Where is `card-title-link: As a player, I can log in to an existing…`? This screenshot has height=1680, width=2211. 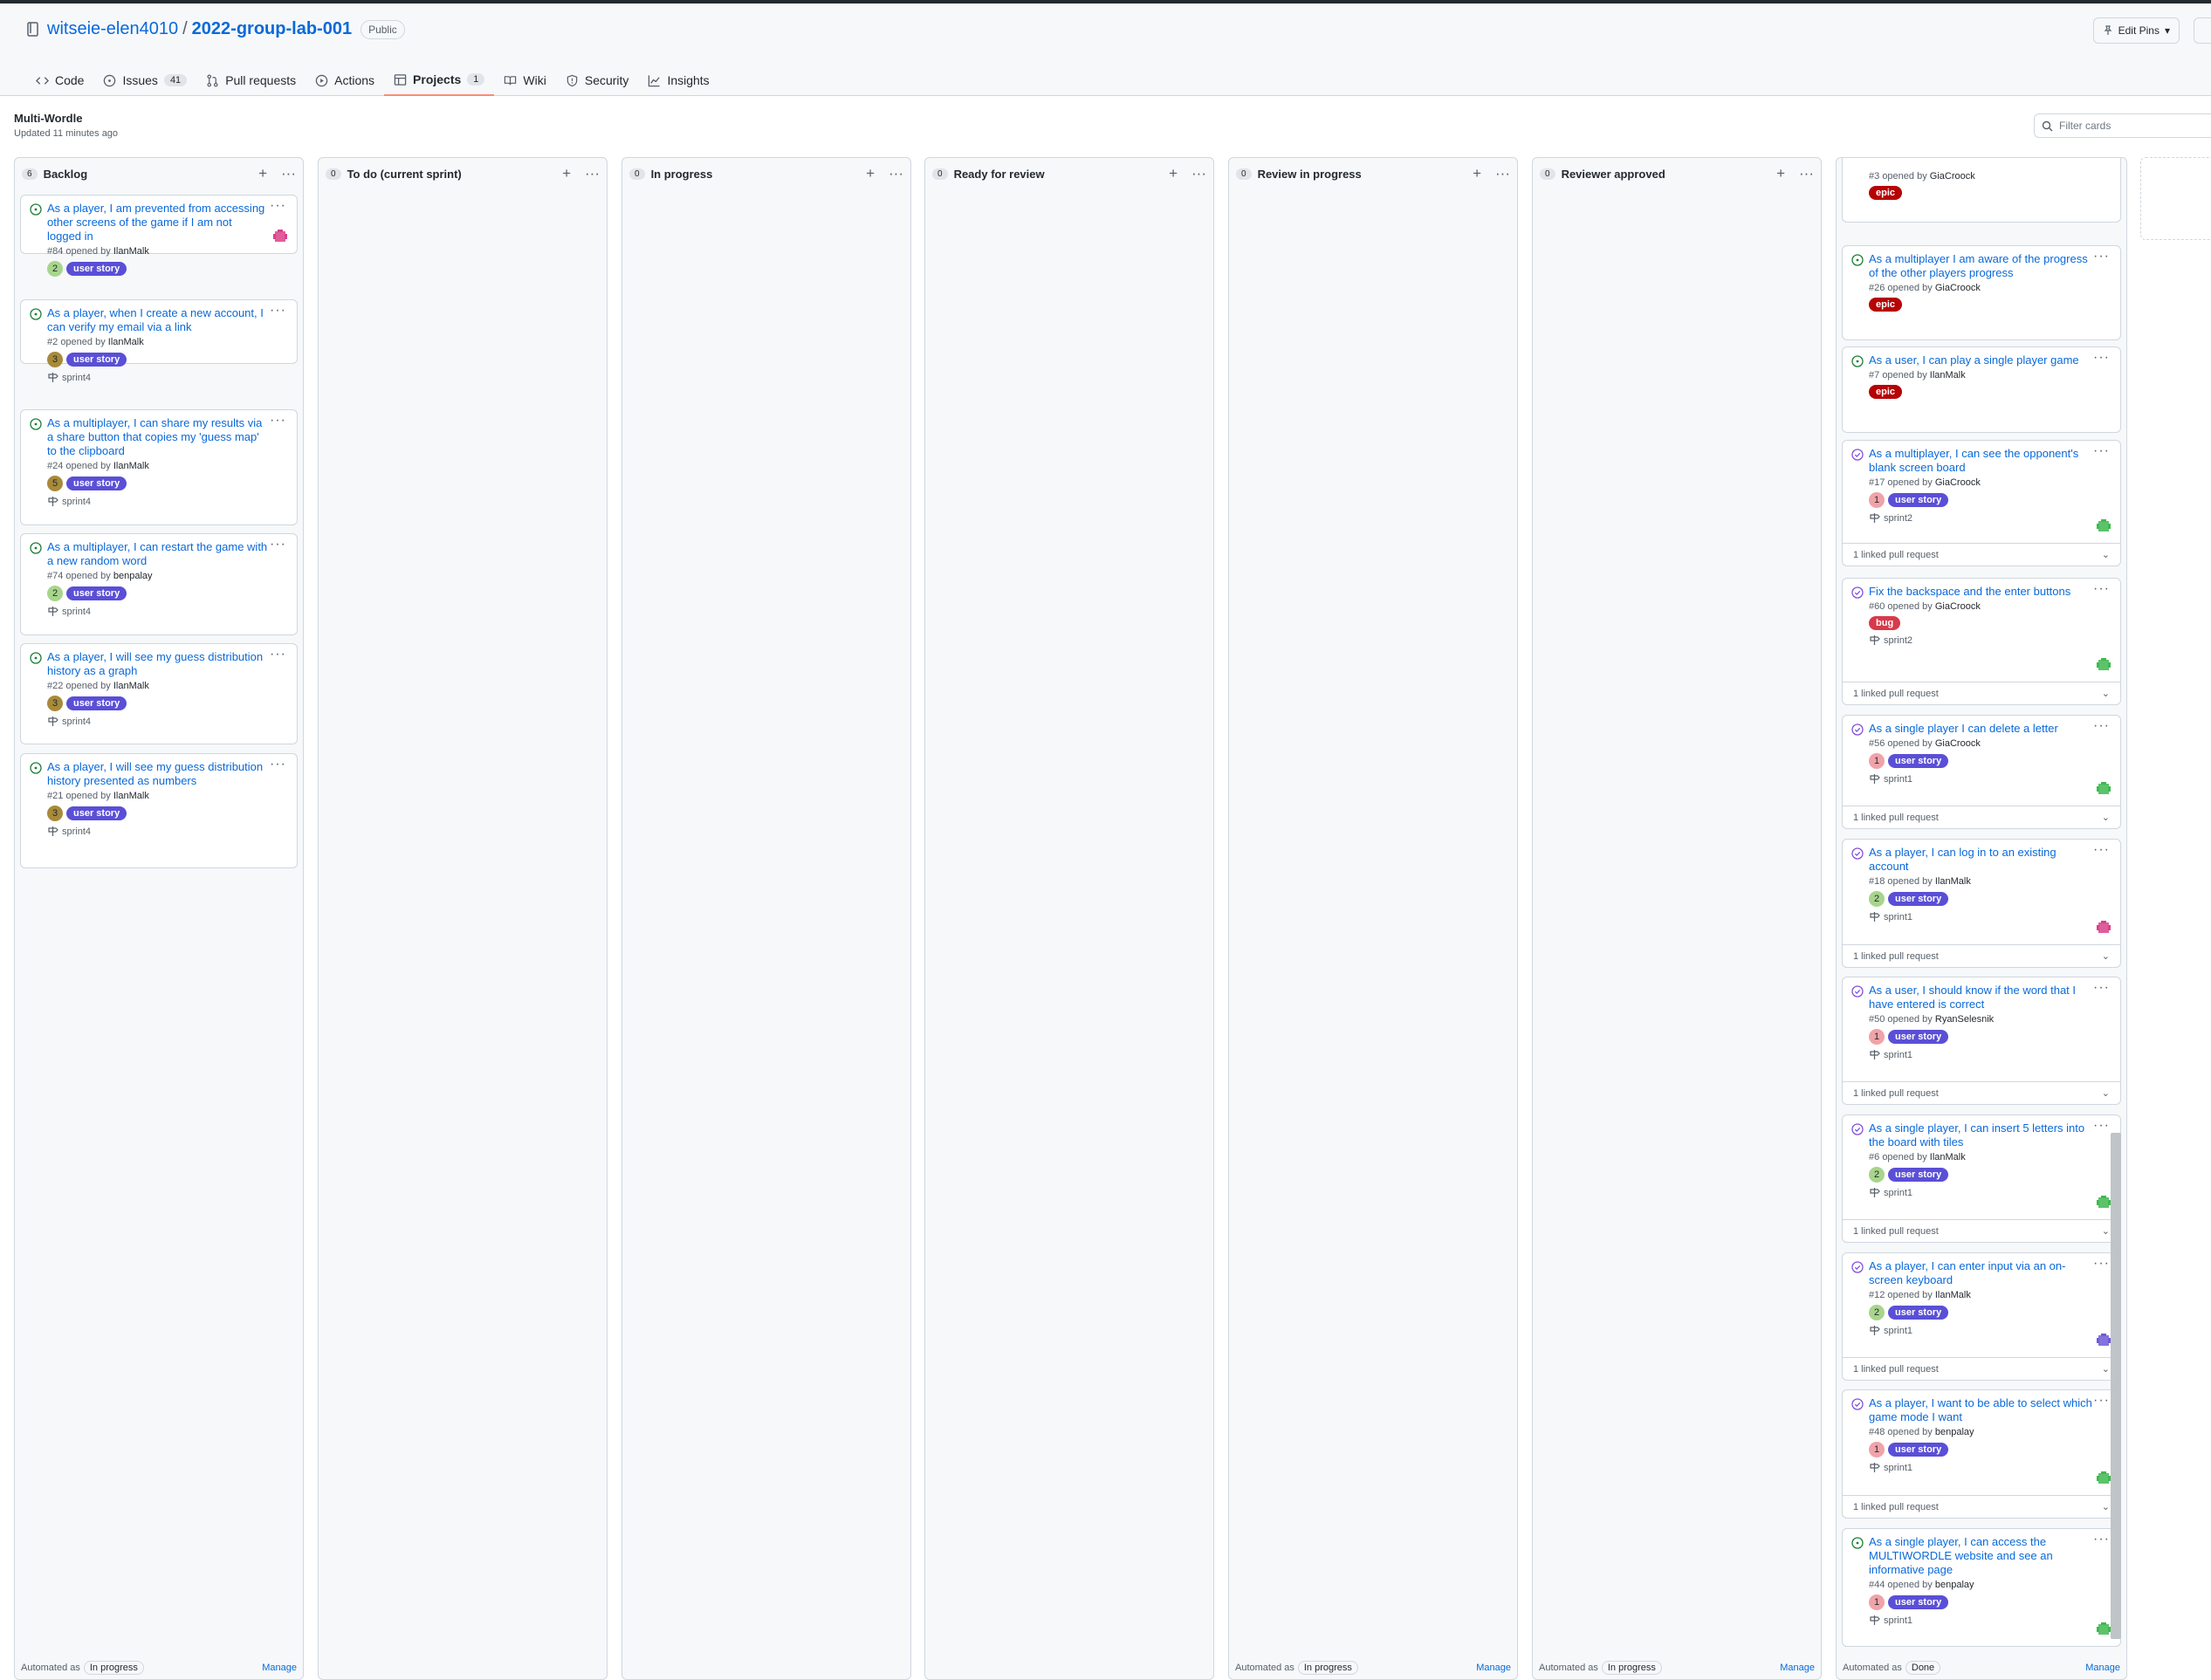 card-title-link: As a player, I can log in to an existing… is located at coordinates (1992, 860).